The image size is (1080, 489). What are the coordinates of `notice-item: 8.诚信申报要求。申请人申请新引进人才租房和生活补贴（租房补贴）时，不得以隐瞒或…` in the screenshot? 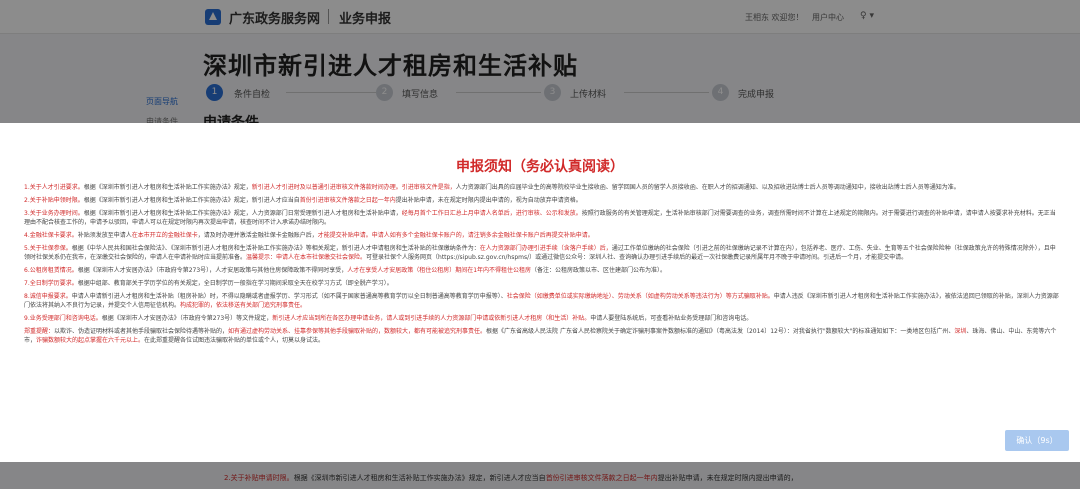 It's located at (542, 301).